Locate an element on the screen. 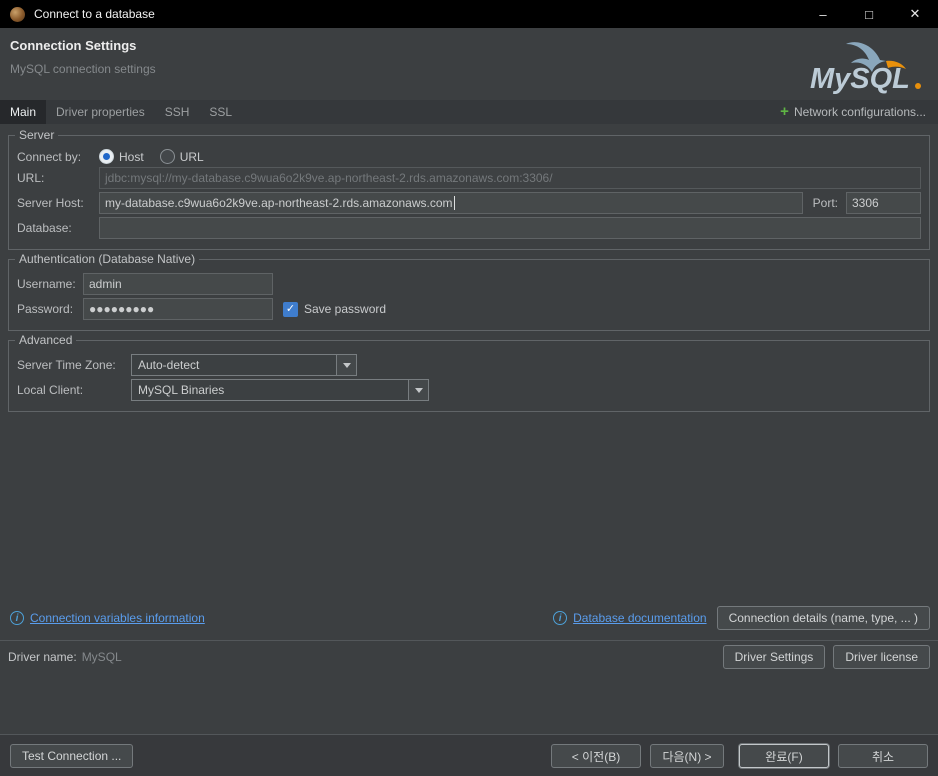 The width and height of the screenshot is (938, 776). wizard-buttons: < 이전(B) 다음(N) > 완료(F) 취소 is located at coordinates (739, 755).